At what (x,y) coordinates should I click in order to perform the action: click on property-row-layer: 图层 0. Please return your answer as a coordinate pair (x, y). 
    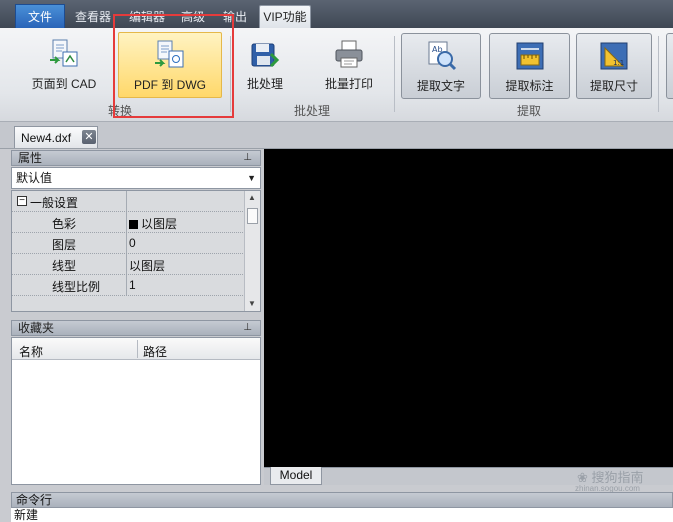
    Looking at the image, I should click on (127, 243).